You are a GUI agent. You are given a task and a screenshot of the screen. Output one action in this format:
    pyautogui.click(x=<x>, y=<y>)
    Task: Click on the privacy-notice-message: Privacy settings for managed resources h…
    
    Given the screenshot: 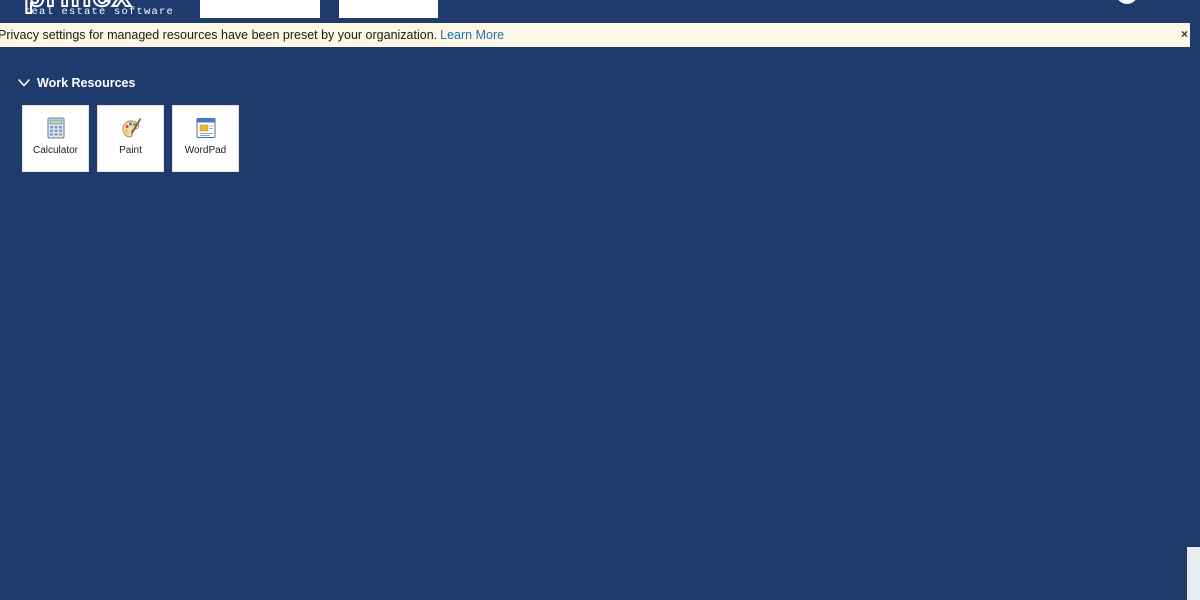 What is the action you would take?
    pyautogui.click(x=219, y=35)
    